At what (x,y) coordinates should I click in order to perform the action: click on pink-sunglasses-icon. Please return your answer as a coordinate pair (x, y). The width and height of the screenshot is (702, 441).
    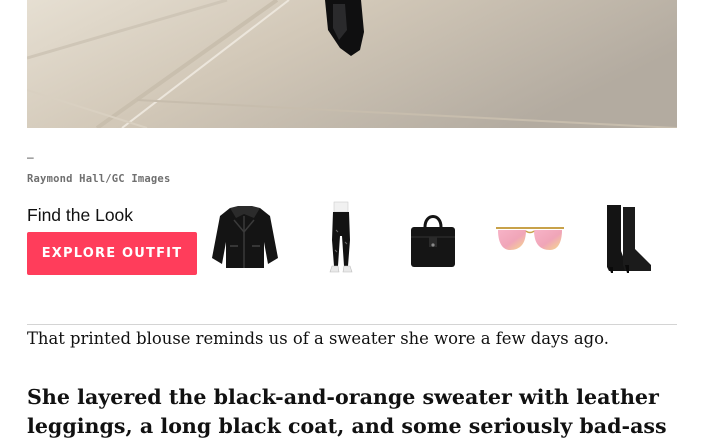
    Looking at the image, I should click on (530, 238).